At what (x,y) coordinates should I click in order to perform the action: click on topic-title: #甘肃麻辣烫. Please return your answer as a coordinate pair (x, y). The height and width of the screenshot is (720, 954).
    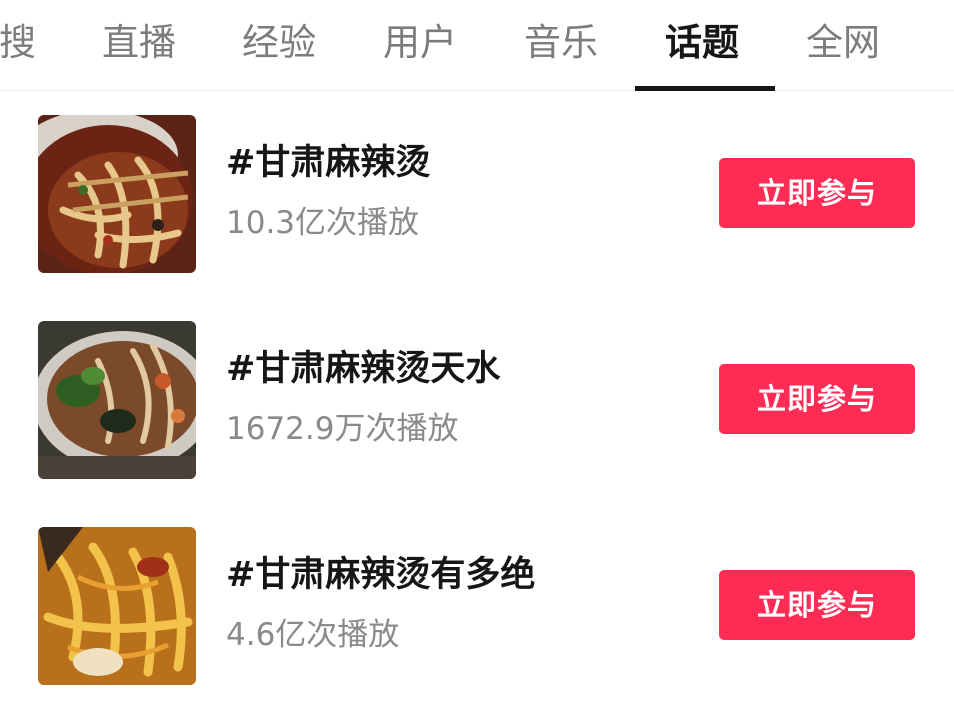
    Looking at the image, I should click on (328, 163).